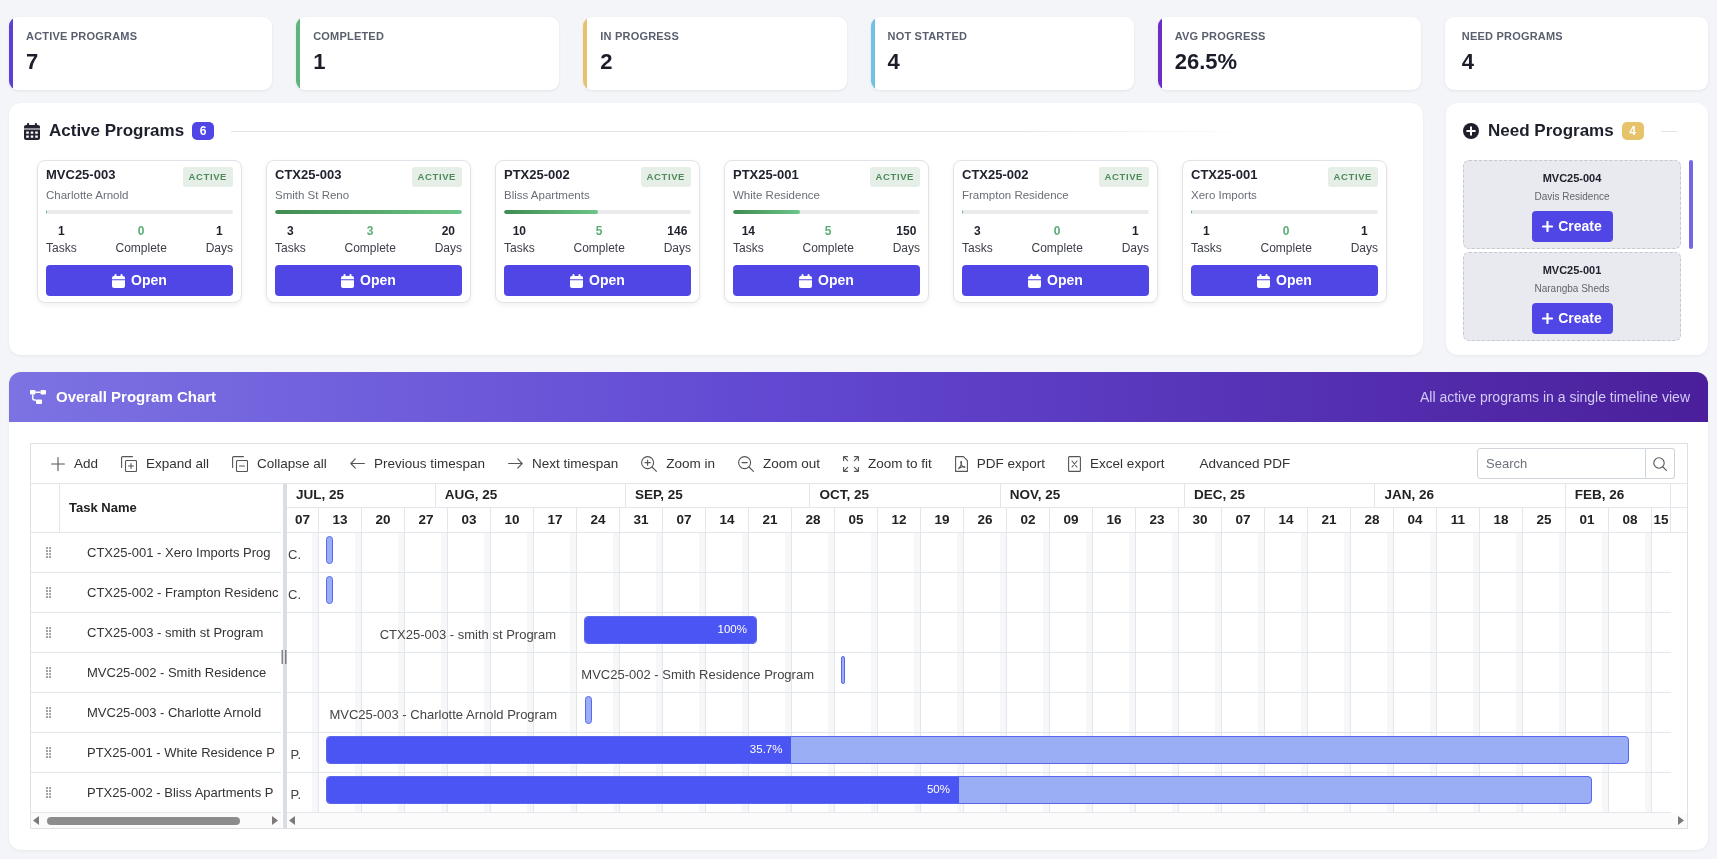 The width and height of the screenshot is (1717, 859). What do you see at coordinates (1264, 280) in the screenshot?
I see `calendar-icon` at bounding box center [1264, 280].